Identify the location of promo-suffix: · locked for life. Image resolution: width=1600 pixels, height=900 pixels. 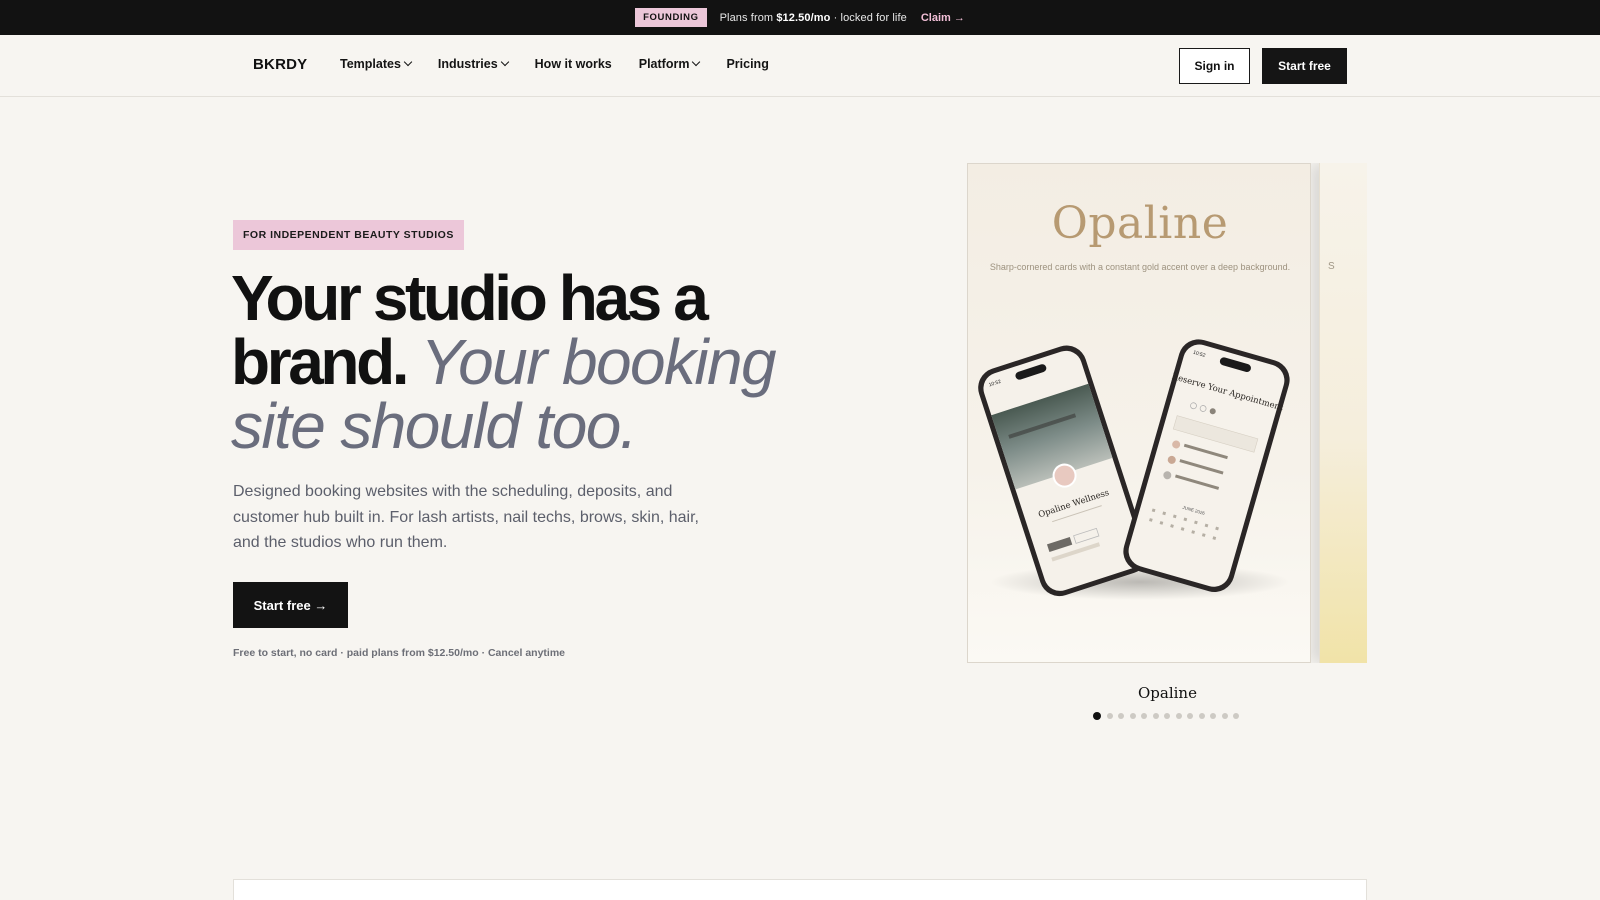
(868, 17).